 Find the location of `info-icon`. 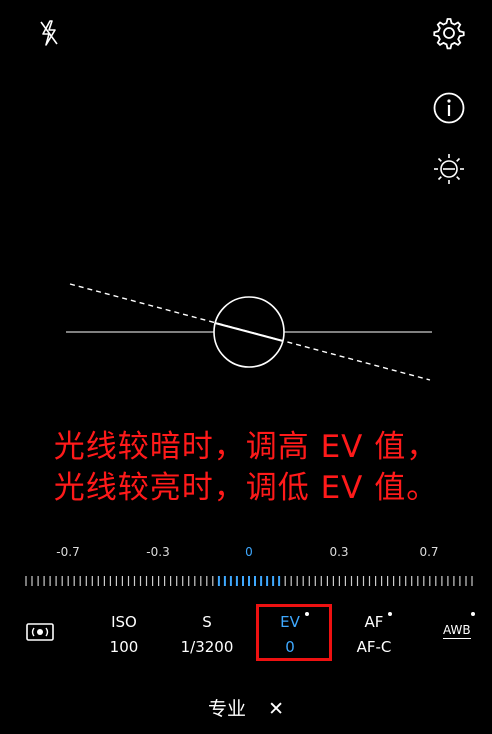

info-icon is located at coordinates (449, 108).